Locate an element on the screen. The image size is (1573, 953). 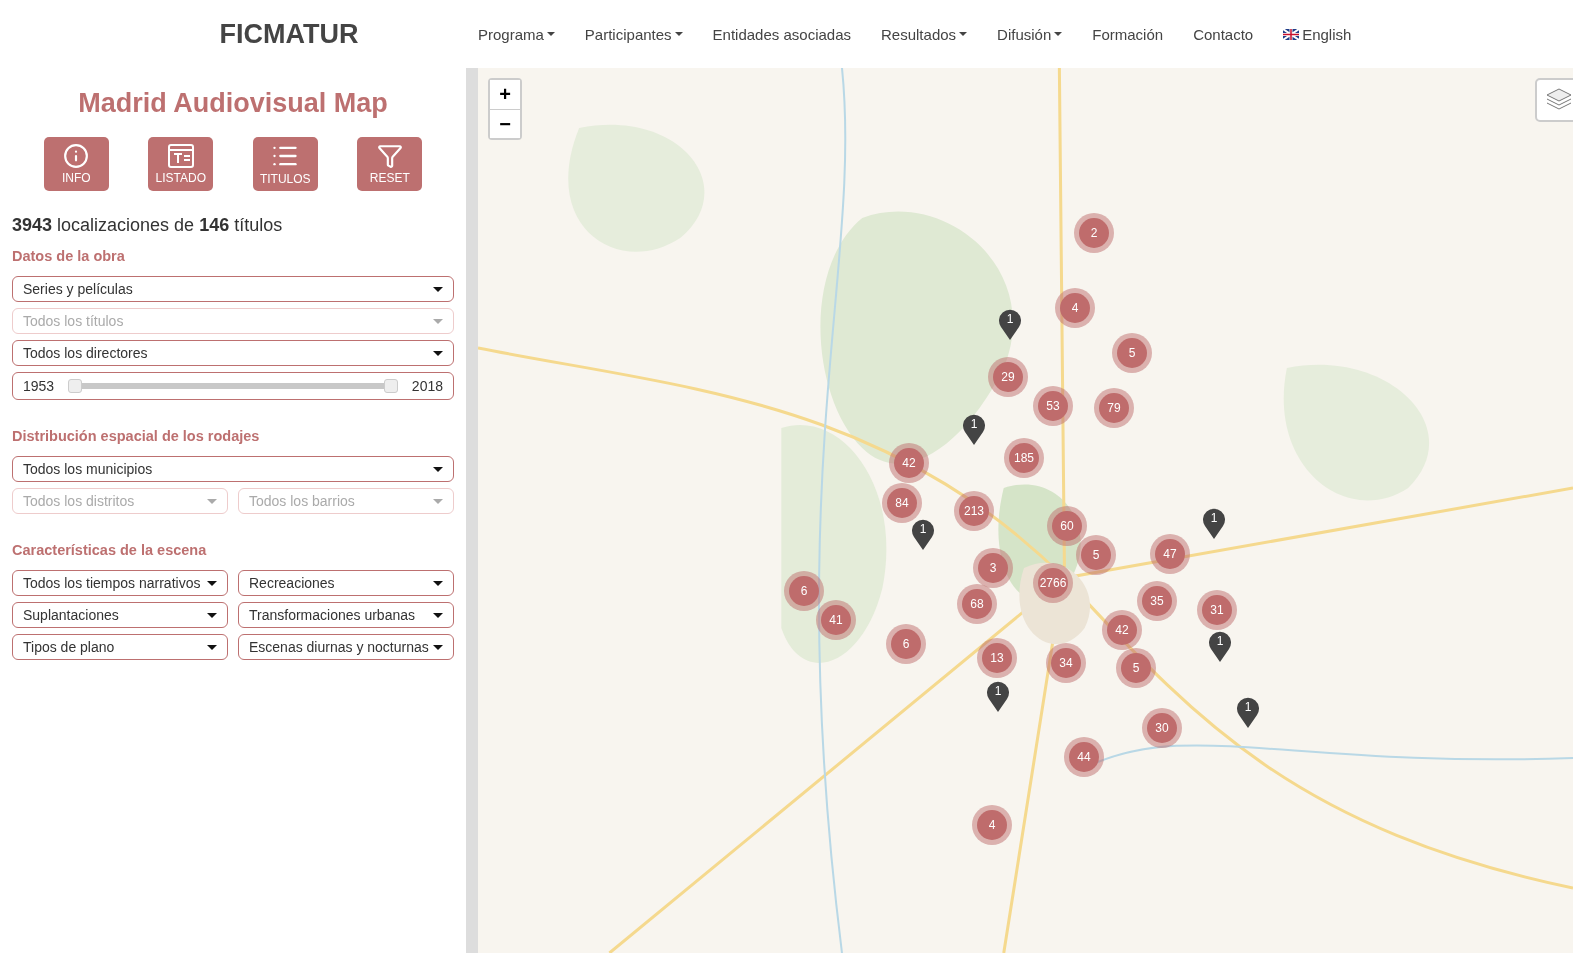
cluster-marker: 13 is located at coordinates (997, 658).